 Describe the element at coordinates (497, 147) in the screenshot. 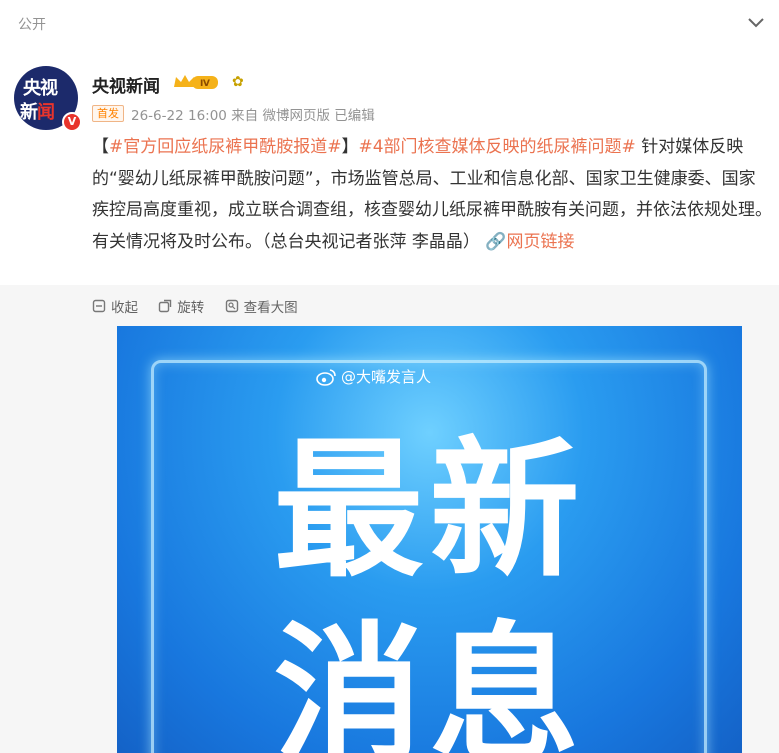

I see `hashtag-link-2: #4部门核查媒体反映的纸尿裤问题#` at that location.